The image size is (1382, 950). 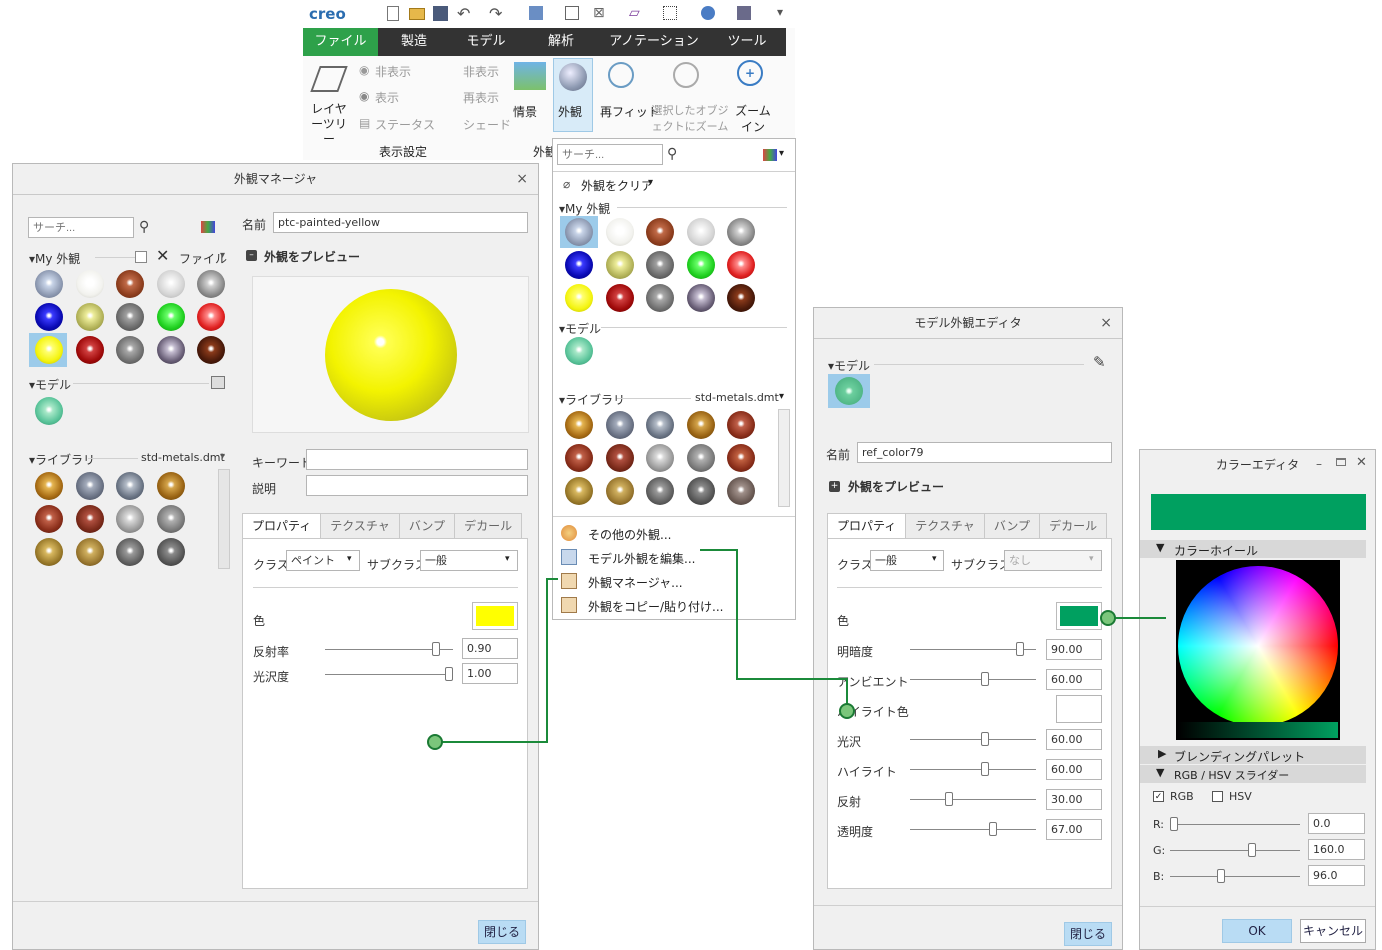 What do you see at coordinates (481, 71) in the screenshot?
I see `hide2-button: 非表示` at bounding box center [481, 71].